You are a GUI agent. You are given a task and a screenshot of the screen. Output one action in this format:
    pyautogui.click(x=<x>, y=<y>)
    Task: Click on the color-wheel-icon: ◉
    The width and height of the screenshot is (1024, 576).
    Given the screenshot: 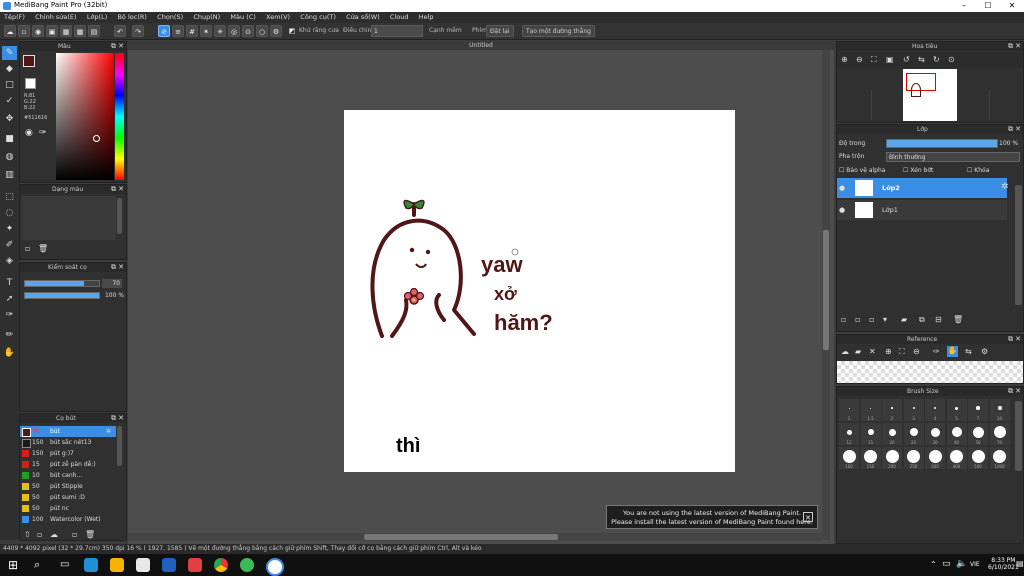 What is the action you would take?
    pyautogui.click(x=29, y=133)
    